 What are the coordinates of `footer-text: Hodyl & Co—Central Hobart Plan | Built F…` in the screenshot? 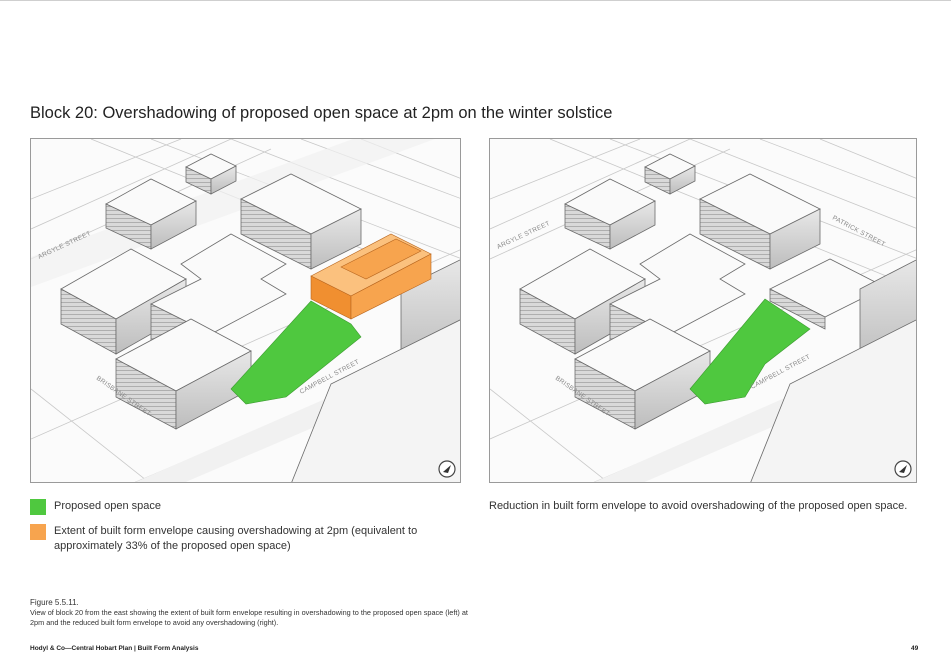 It's located at (114, 648).